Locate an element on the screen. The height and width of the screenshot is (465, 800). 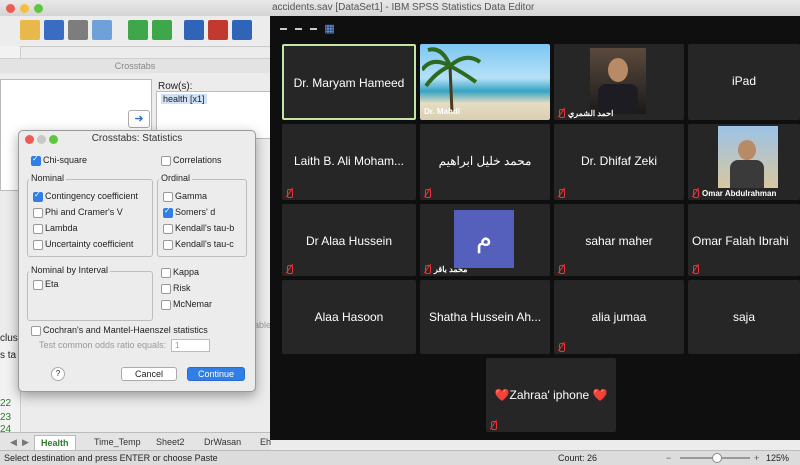
nominal-group-title: Nominal is located at coordinates (48, 178).